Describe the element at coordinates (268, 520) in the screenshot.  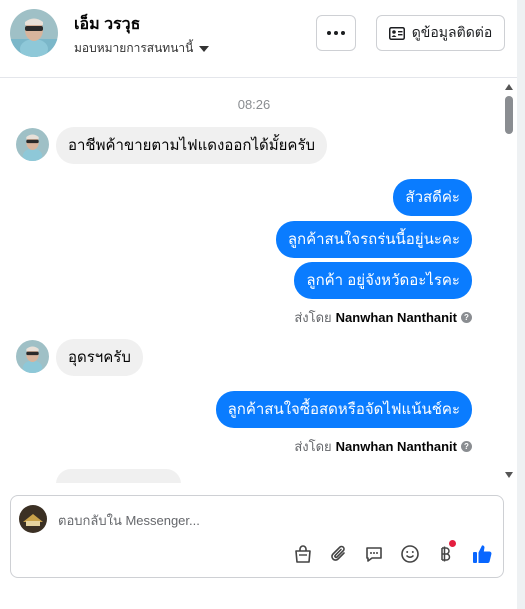
I see `reply-input` at that location.